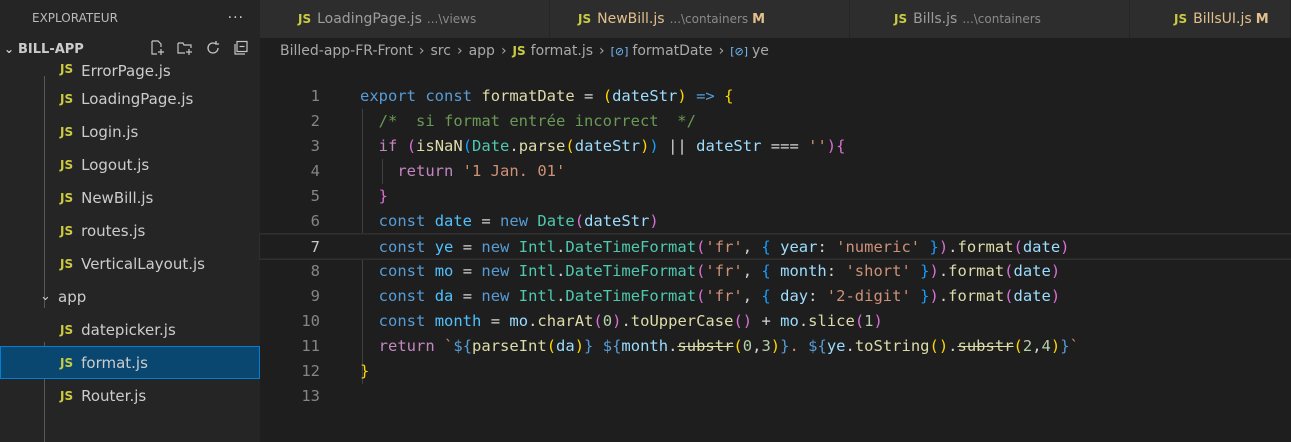  I want to click on folder-label: app, so click(72, 296).